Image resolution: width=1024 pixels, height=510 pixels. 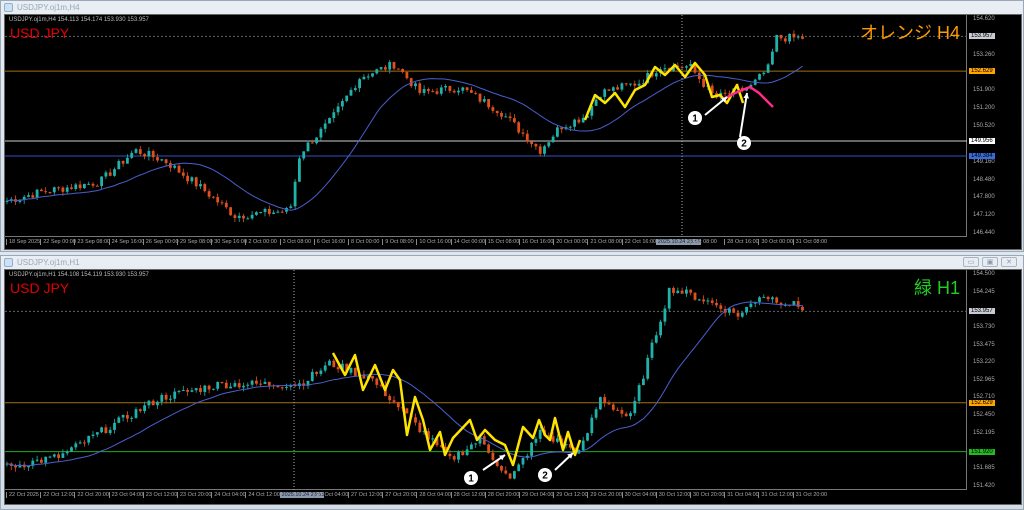 What do you see at coordinates (512, 262) in the screenshot?
I see `h1-window-titlebar: USDJPY.oj1m,H1 ▭ ▣ ✕` at bounding box center [512, 262].